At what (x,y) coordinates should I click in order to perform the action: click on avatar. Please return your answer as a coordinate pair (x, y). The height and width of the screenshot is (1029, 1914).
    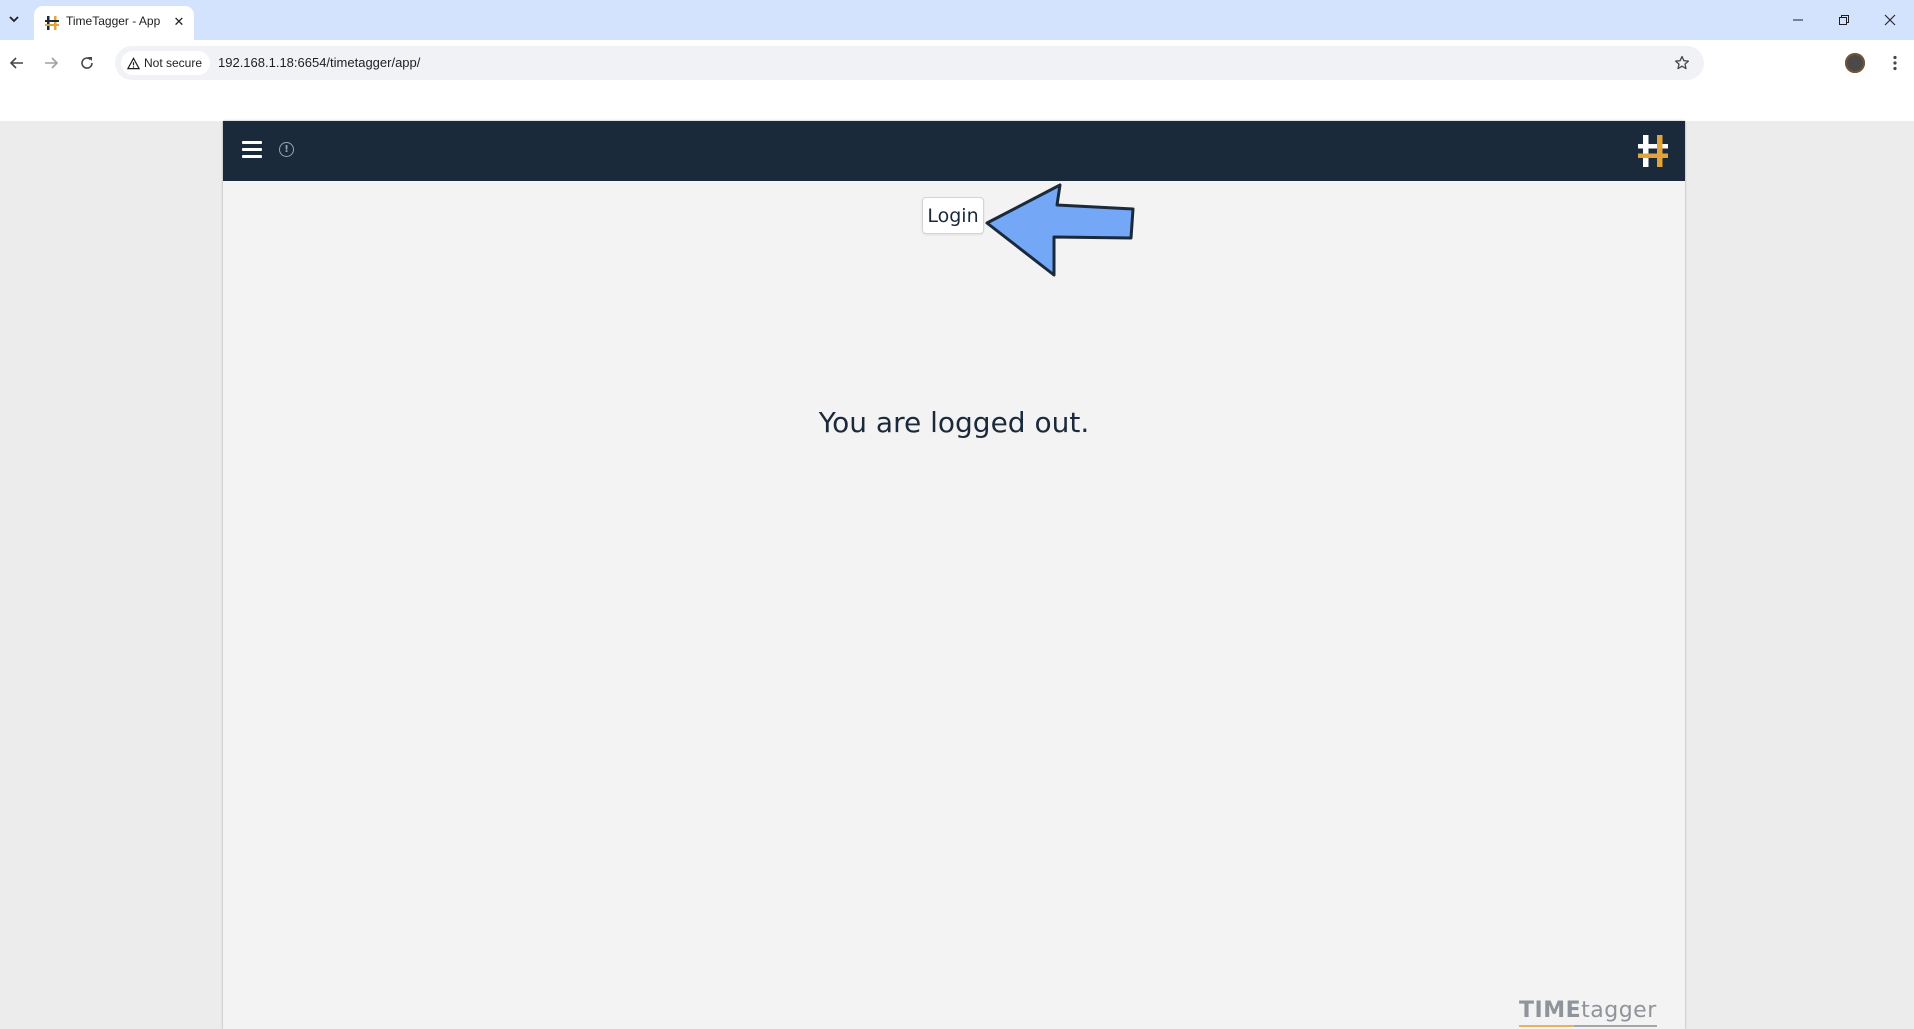
    Looking at the image, I should click on (1855, 63).